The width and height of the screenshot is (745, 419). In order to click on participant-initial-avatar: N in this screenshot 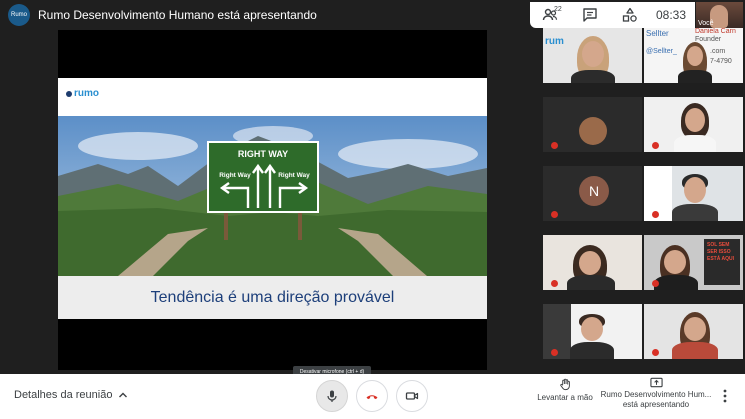, I will do `click(594, 191)`.